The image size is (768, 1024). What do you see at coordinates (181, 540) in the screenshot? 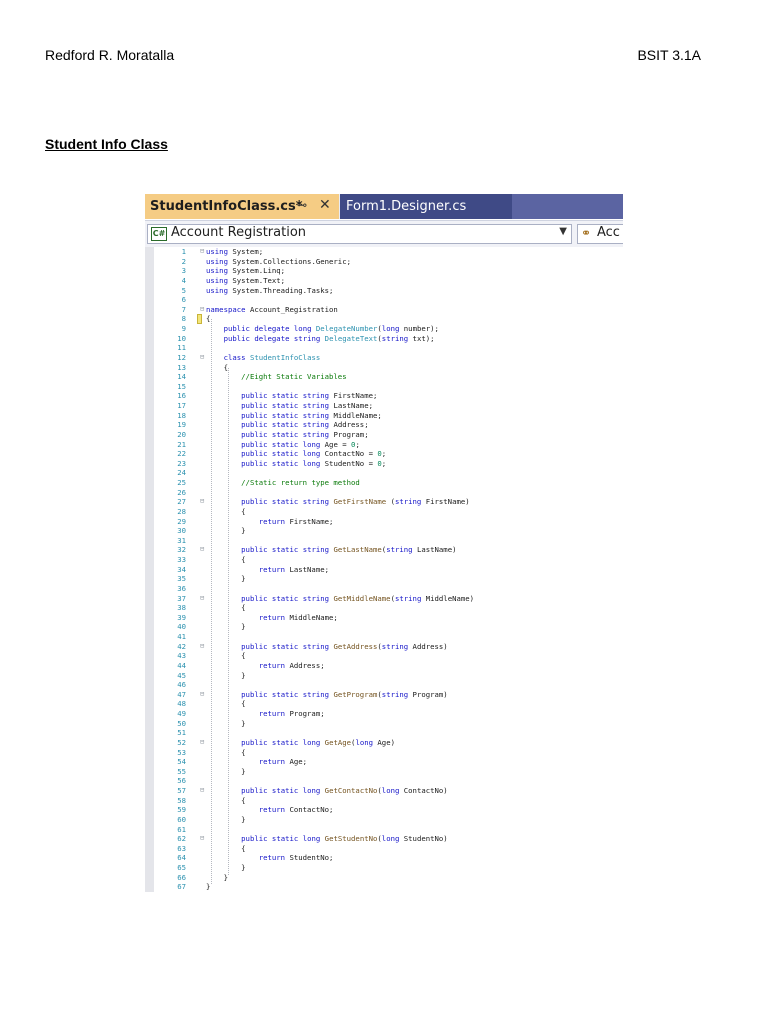
I see `line-number: 31` at bounding box center [181, 540].